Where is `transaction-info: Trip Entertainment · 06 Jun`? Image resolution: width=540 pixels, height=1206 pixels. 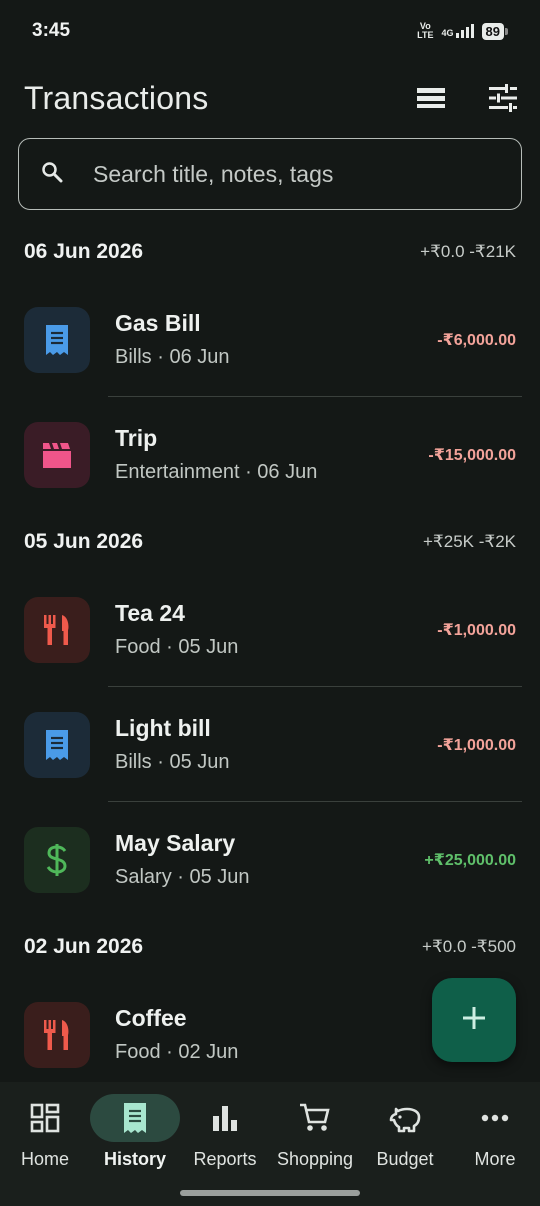
transaction-info: Trip Entertainment · 06 Jun is located at coordinates (271, 454).